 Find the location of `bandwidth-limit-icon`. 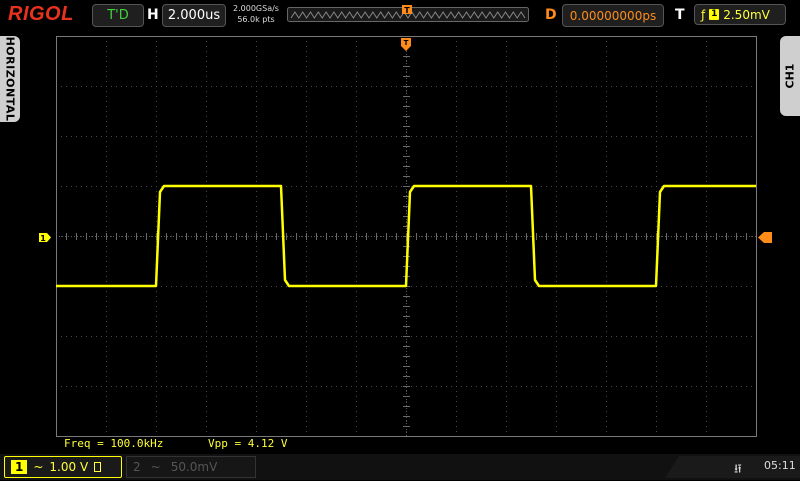

bandwidth-limit-icon is located at coordinates (98, 467).